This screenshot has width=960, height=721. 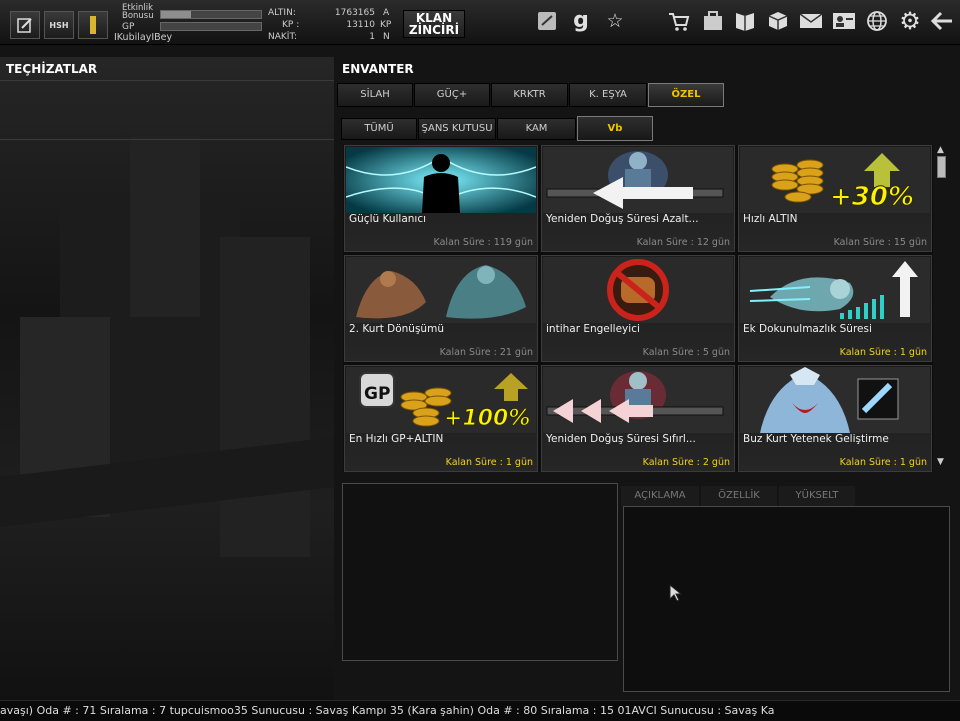 I want to click on item-image-ice-wolf, so click(x=835, y=400).